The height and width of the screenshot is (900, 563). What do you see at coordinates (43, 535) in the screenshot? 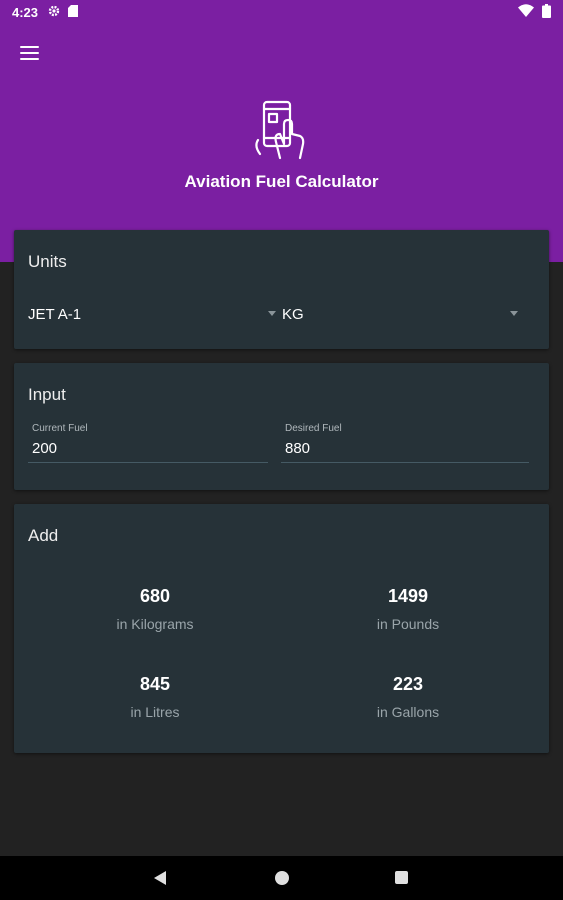
I see `add-title: Add` at bounding box center [43, 535].